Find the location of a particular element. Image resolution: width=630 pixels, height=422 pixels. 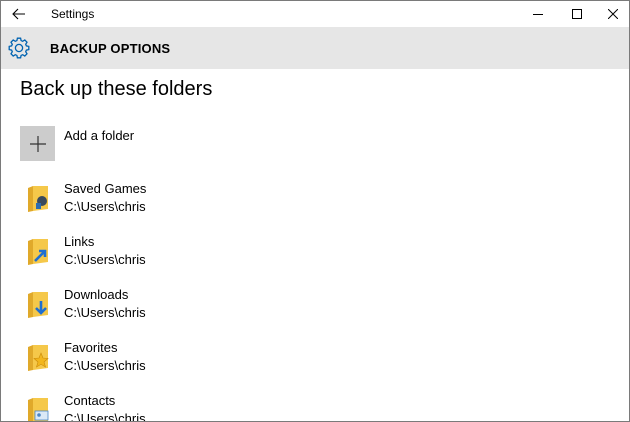

close-icon is located at coordinates (612, 14).